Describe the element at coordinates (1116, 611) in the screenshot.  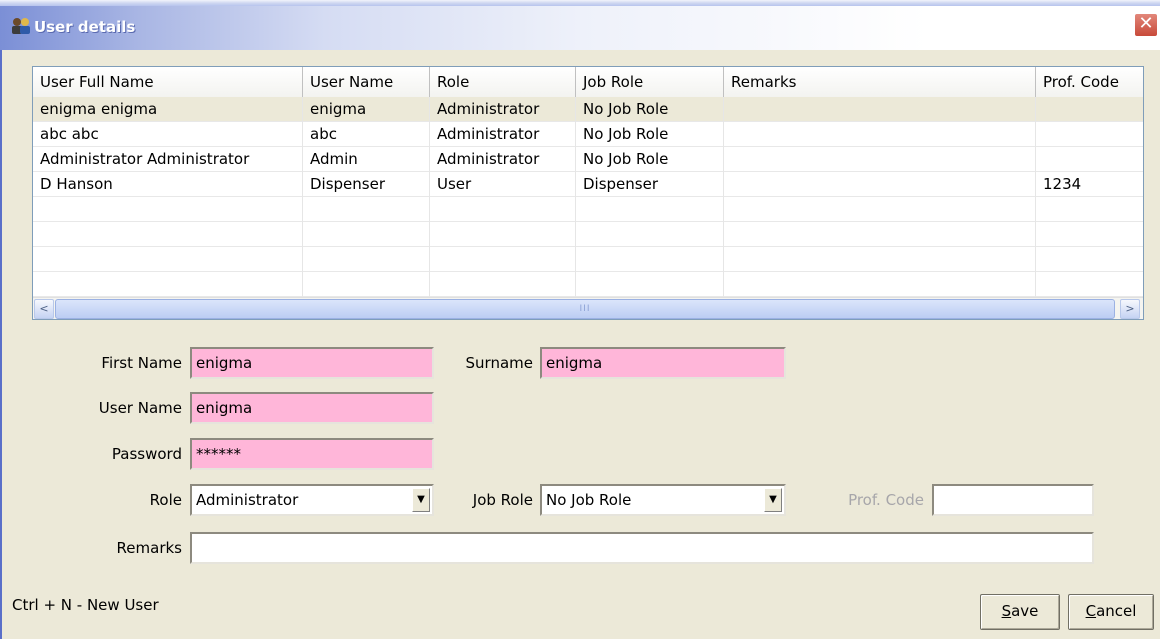
I see `cancel-label: ancel` at that location.